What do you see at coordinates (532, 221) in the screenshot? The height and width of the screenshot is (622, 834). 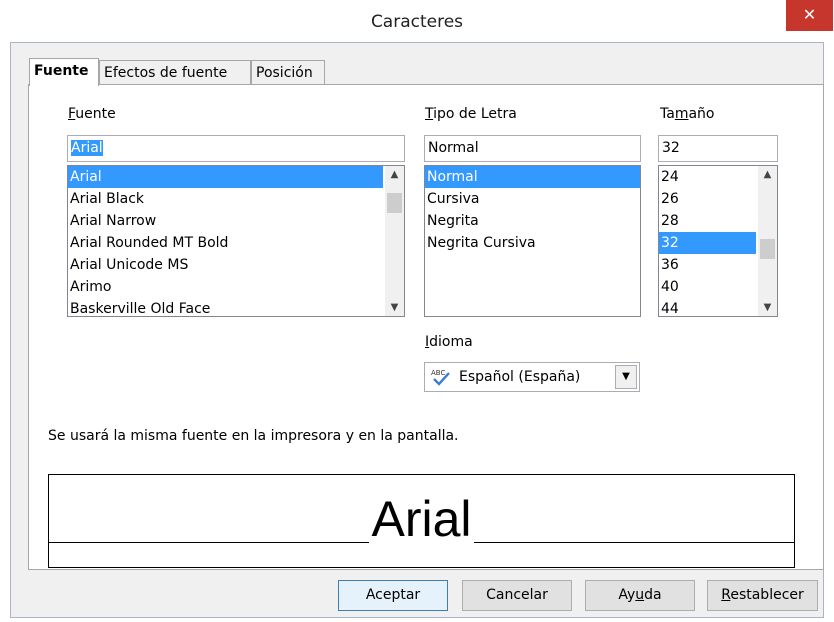 I see `style-list-item: Negrita` at bounding box center [532, 221].